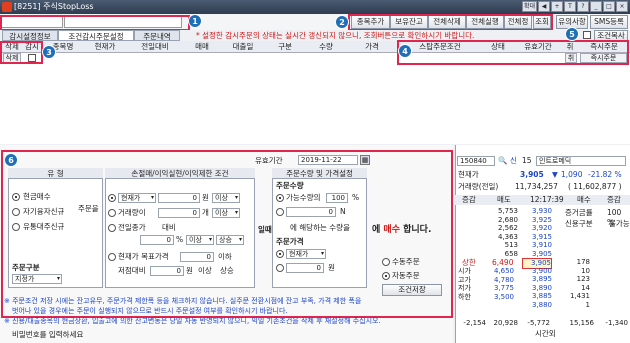 The image size is (630, 343). Describe the element at coordinates (285, 46) in the screenshot. I see `col-type: 구분` at that location.